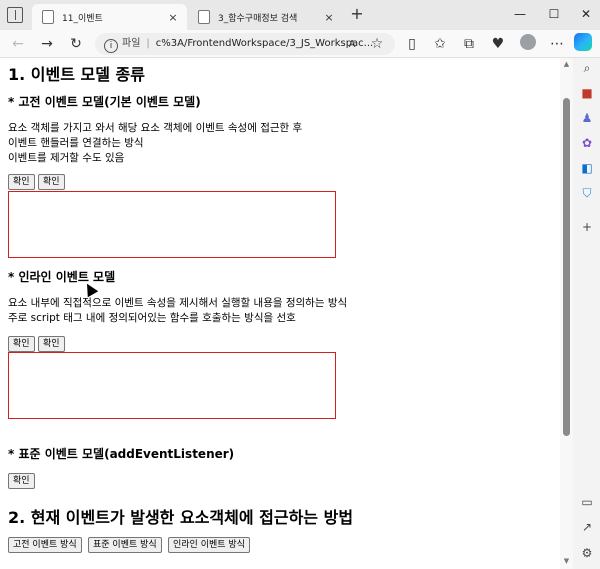 Image resolution: width=600 pixels, height=569 pixels. I want to click on settings-gear-icon: ⚙, so click(587, 553).